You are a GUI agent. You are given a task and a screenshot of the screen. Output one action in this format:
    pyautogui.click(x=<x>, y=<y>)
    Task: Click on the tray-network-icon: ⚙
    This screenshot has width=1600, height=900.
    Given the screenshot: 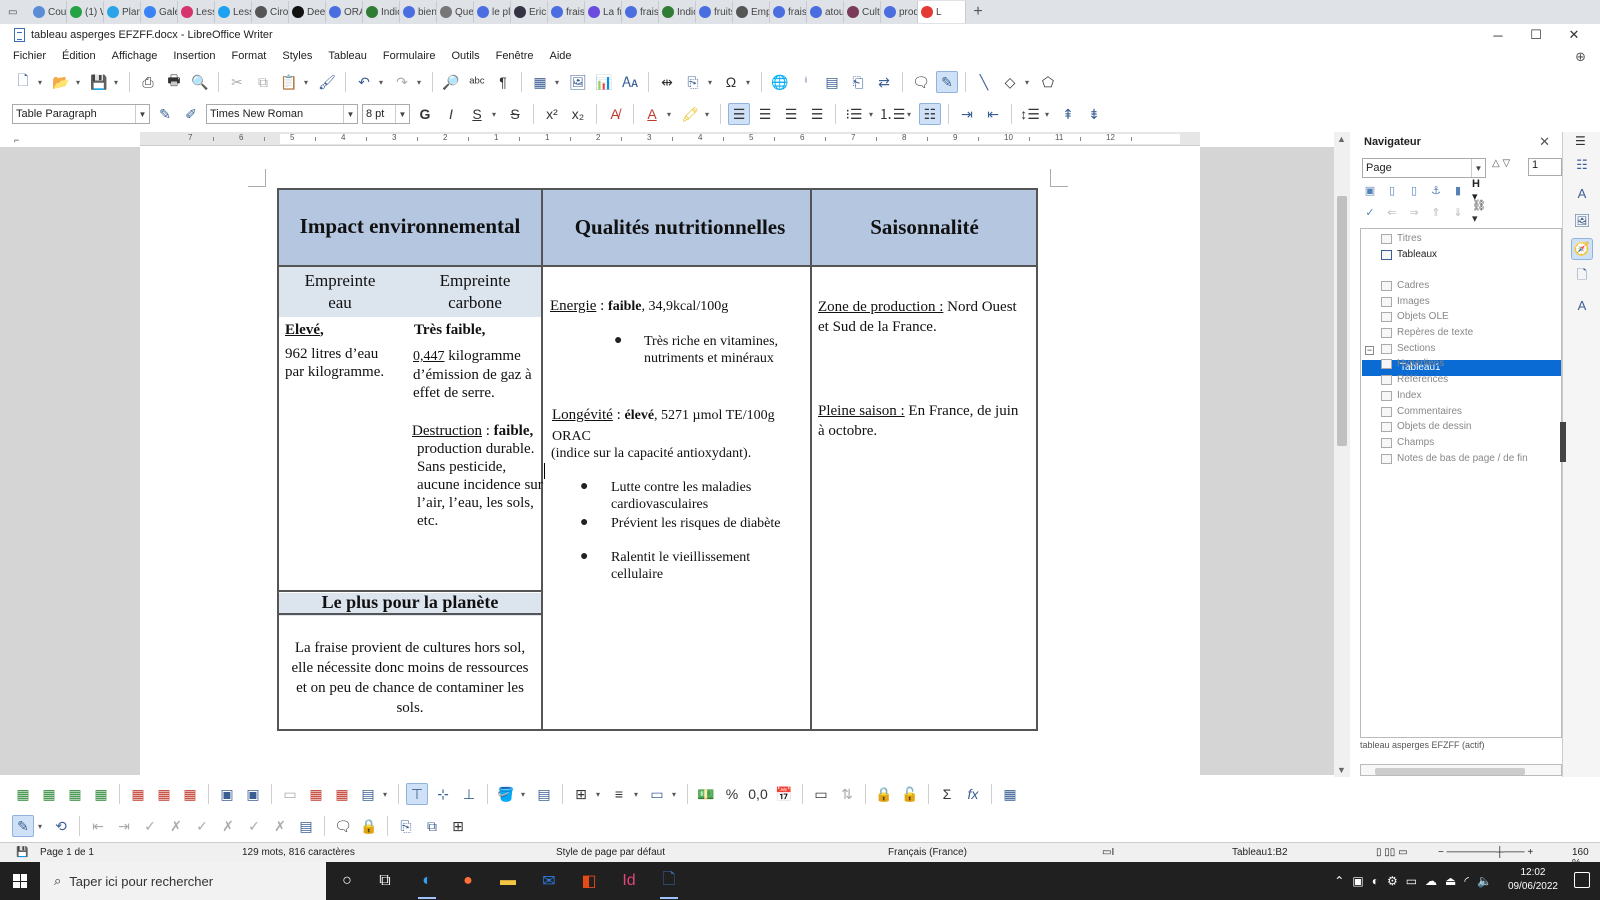 What is the action you would take?
    pyautogui.click(x=1392, y=881)
    